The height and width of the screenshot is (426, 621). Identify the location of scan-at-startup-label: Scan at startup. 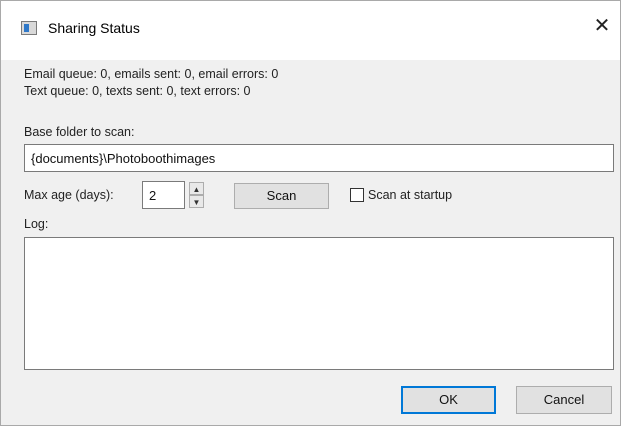
(410, 195).